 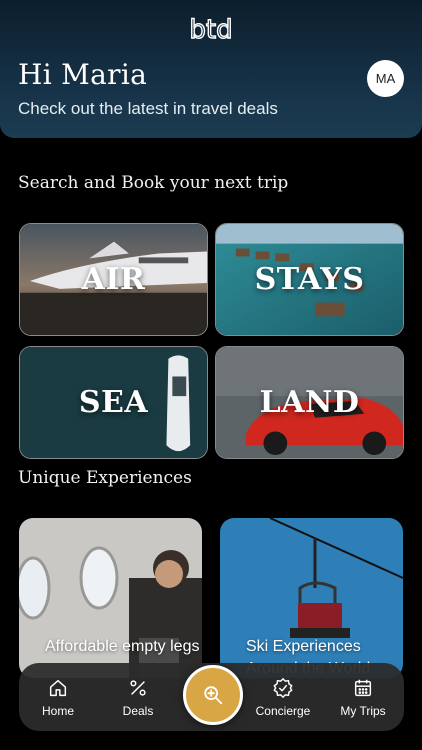 I want to click on search-icon, so click(x=213, y=695).